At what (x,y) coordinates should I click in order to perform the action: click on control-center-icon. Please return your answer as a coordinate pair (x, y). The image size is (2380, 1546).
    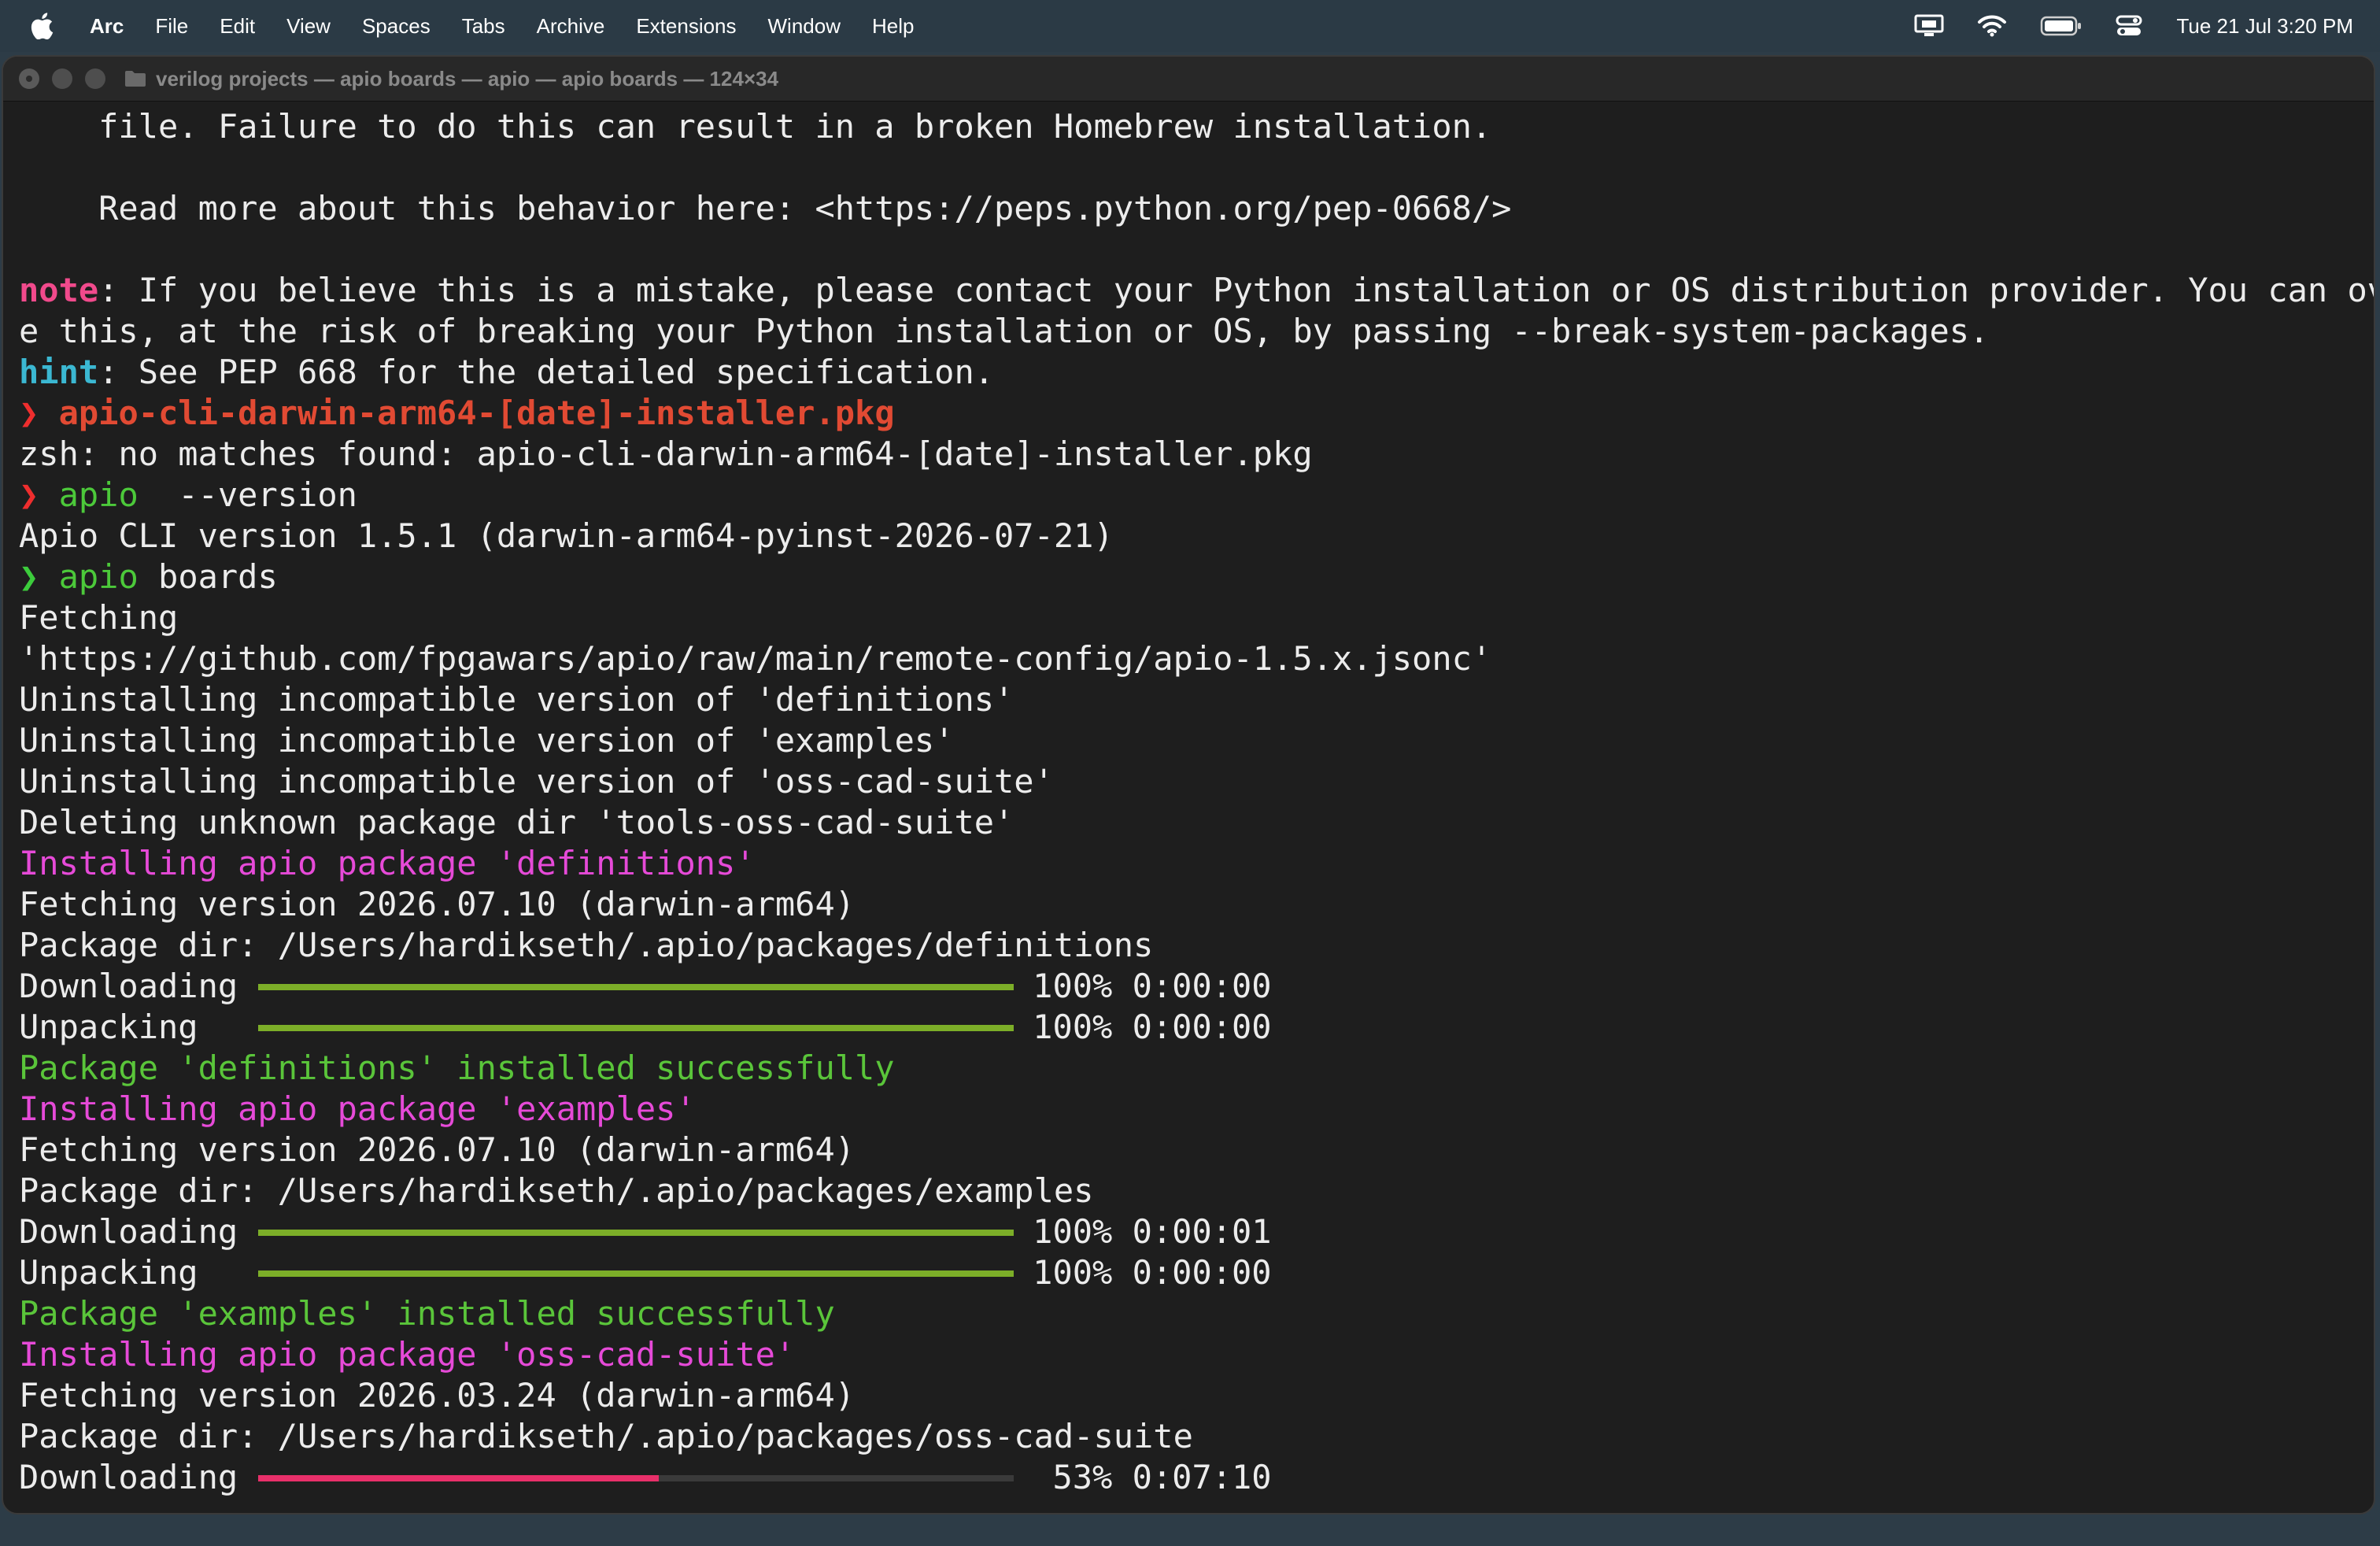
    Looking at the image, I should click on (2129, 26).